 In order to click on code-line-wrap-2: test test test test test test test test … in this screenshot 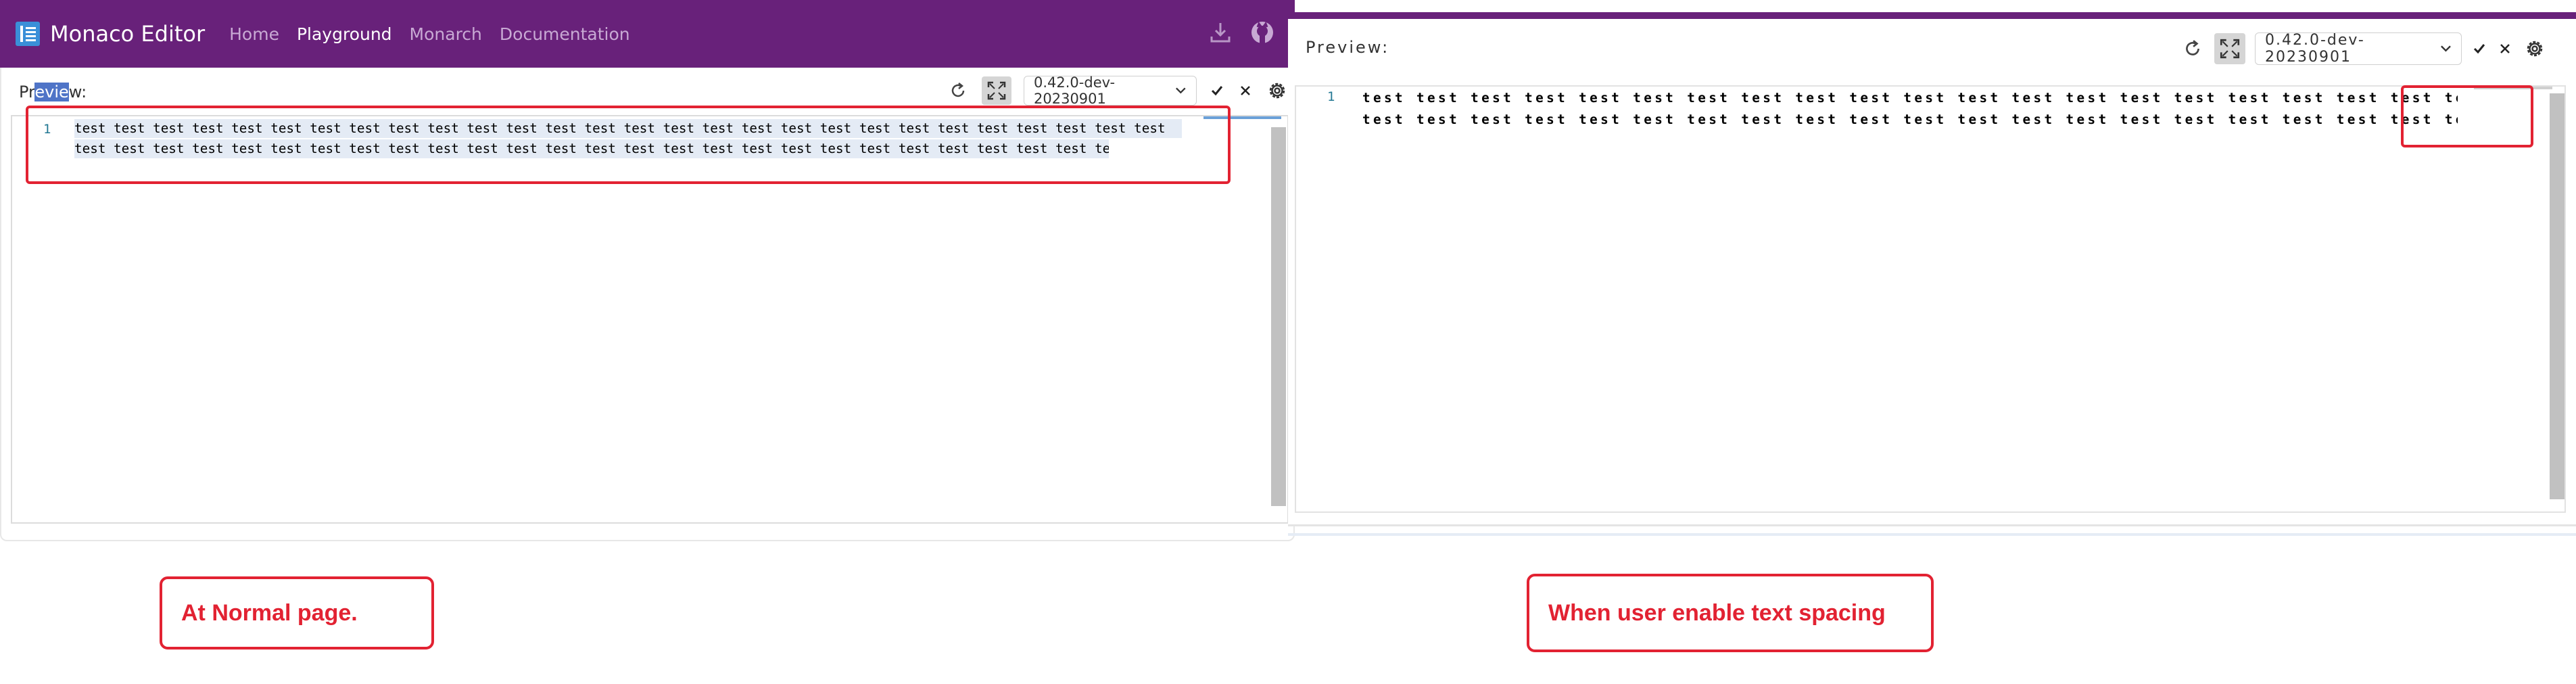, I will do `click(1910, 120)`.